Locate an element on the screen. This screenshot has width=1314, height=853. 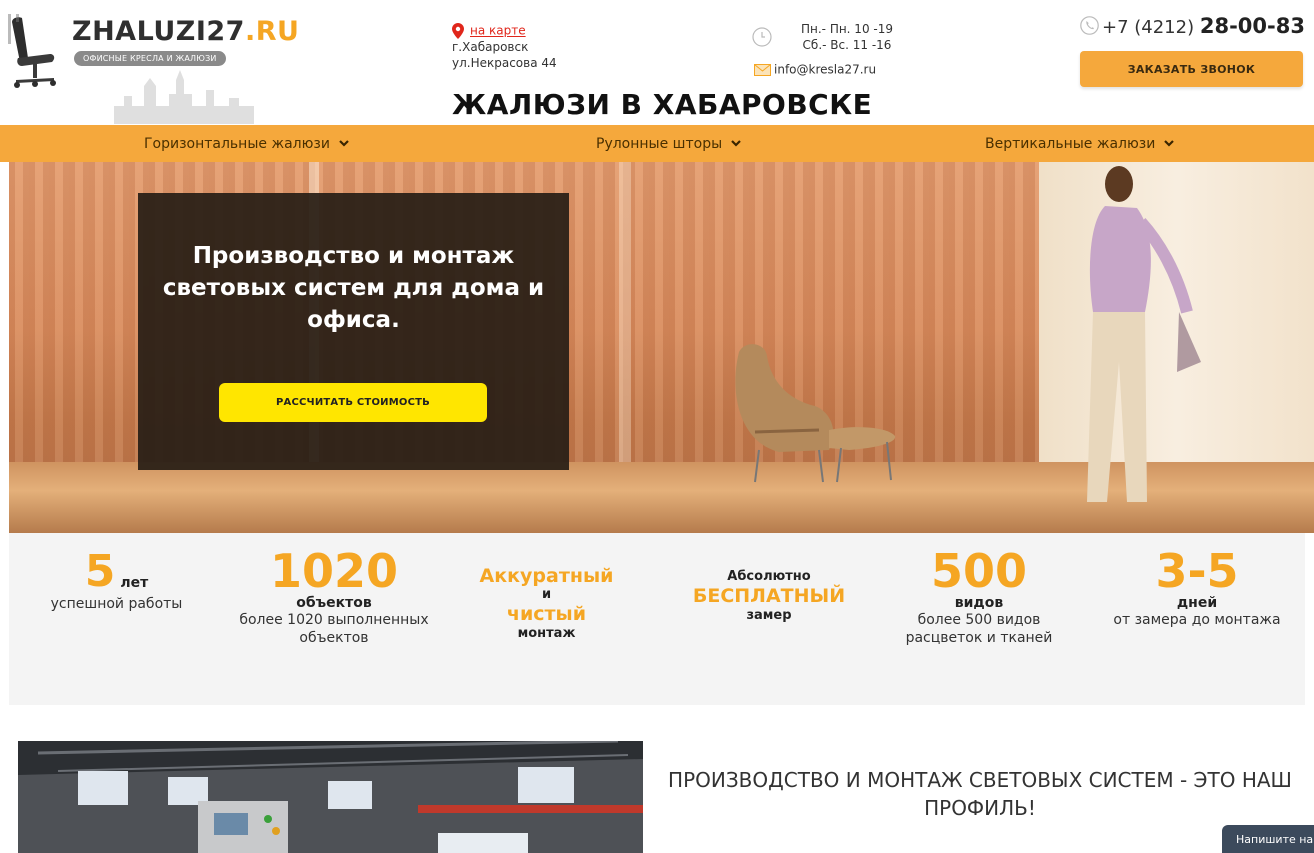
stat-desc: успешной работы is located at coordinates (116, 604).